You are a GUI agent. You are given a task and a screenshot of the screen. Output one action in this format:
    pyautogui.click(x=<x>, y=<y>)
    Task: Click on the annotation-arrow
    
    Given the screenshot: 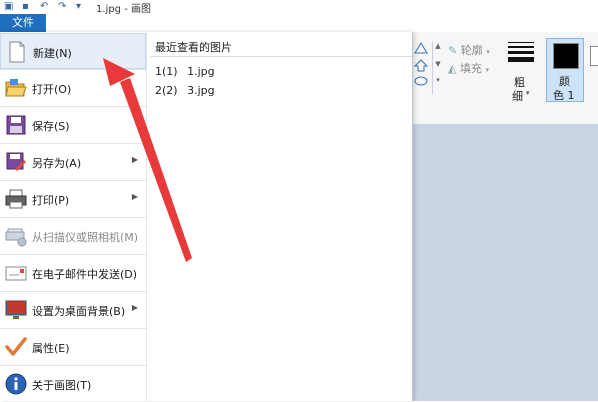 What is the action you would take?
    pyautogui.click(x=147, y=160)
    